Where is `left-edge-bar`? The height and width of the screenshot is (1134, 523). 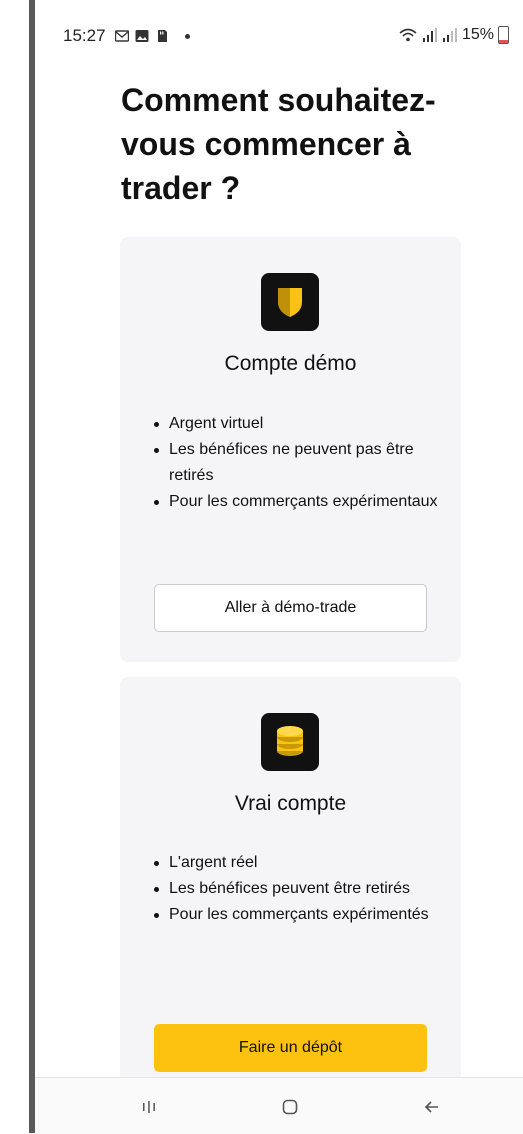 left-edge-bar is located at coordinates (32, 566).